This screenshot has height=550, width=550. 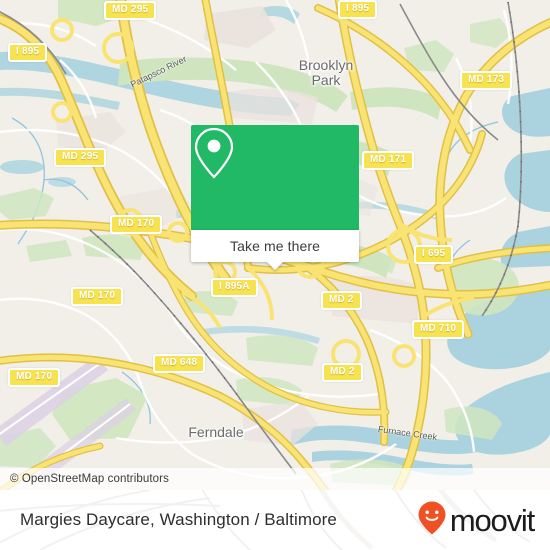 I want to click on moovit-wordmark: moovit, so click(x=492, y=520).